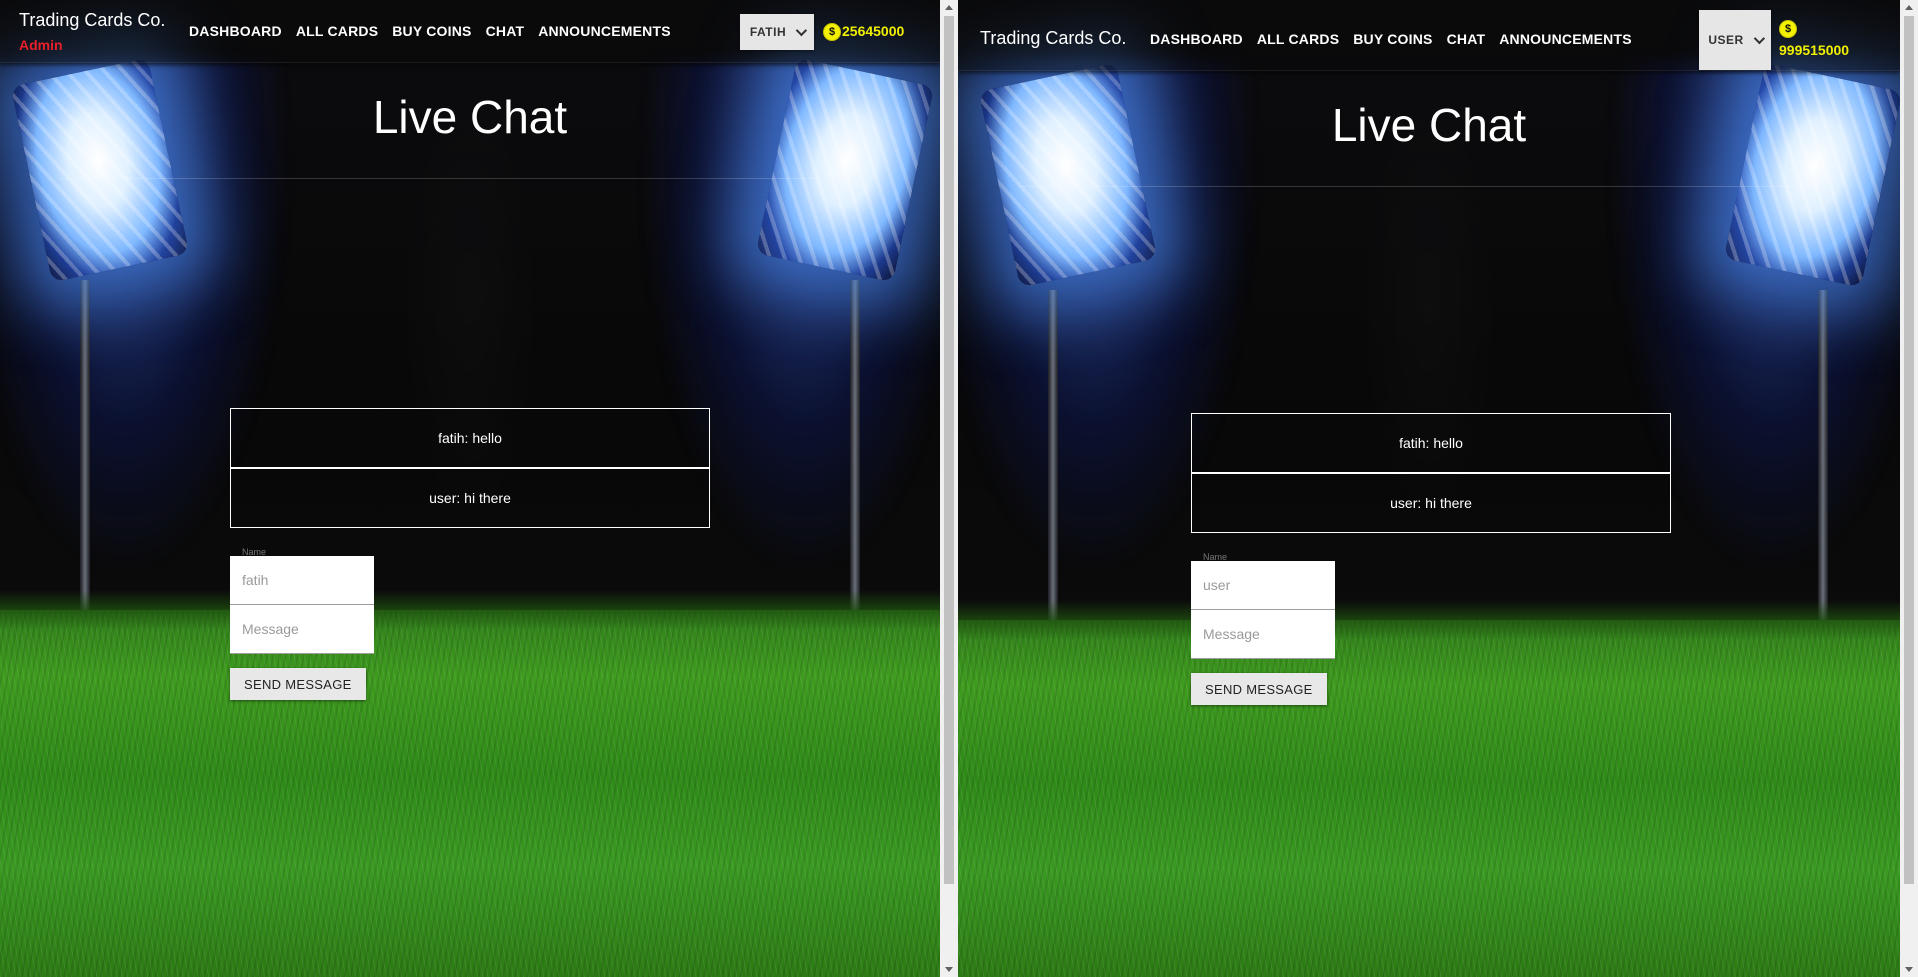  I want to click on user-dropdown-label: USER, so click(1726, 40).